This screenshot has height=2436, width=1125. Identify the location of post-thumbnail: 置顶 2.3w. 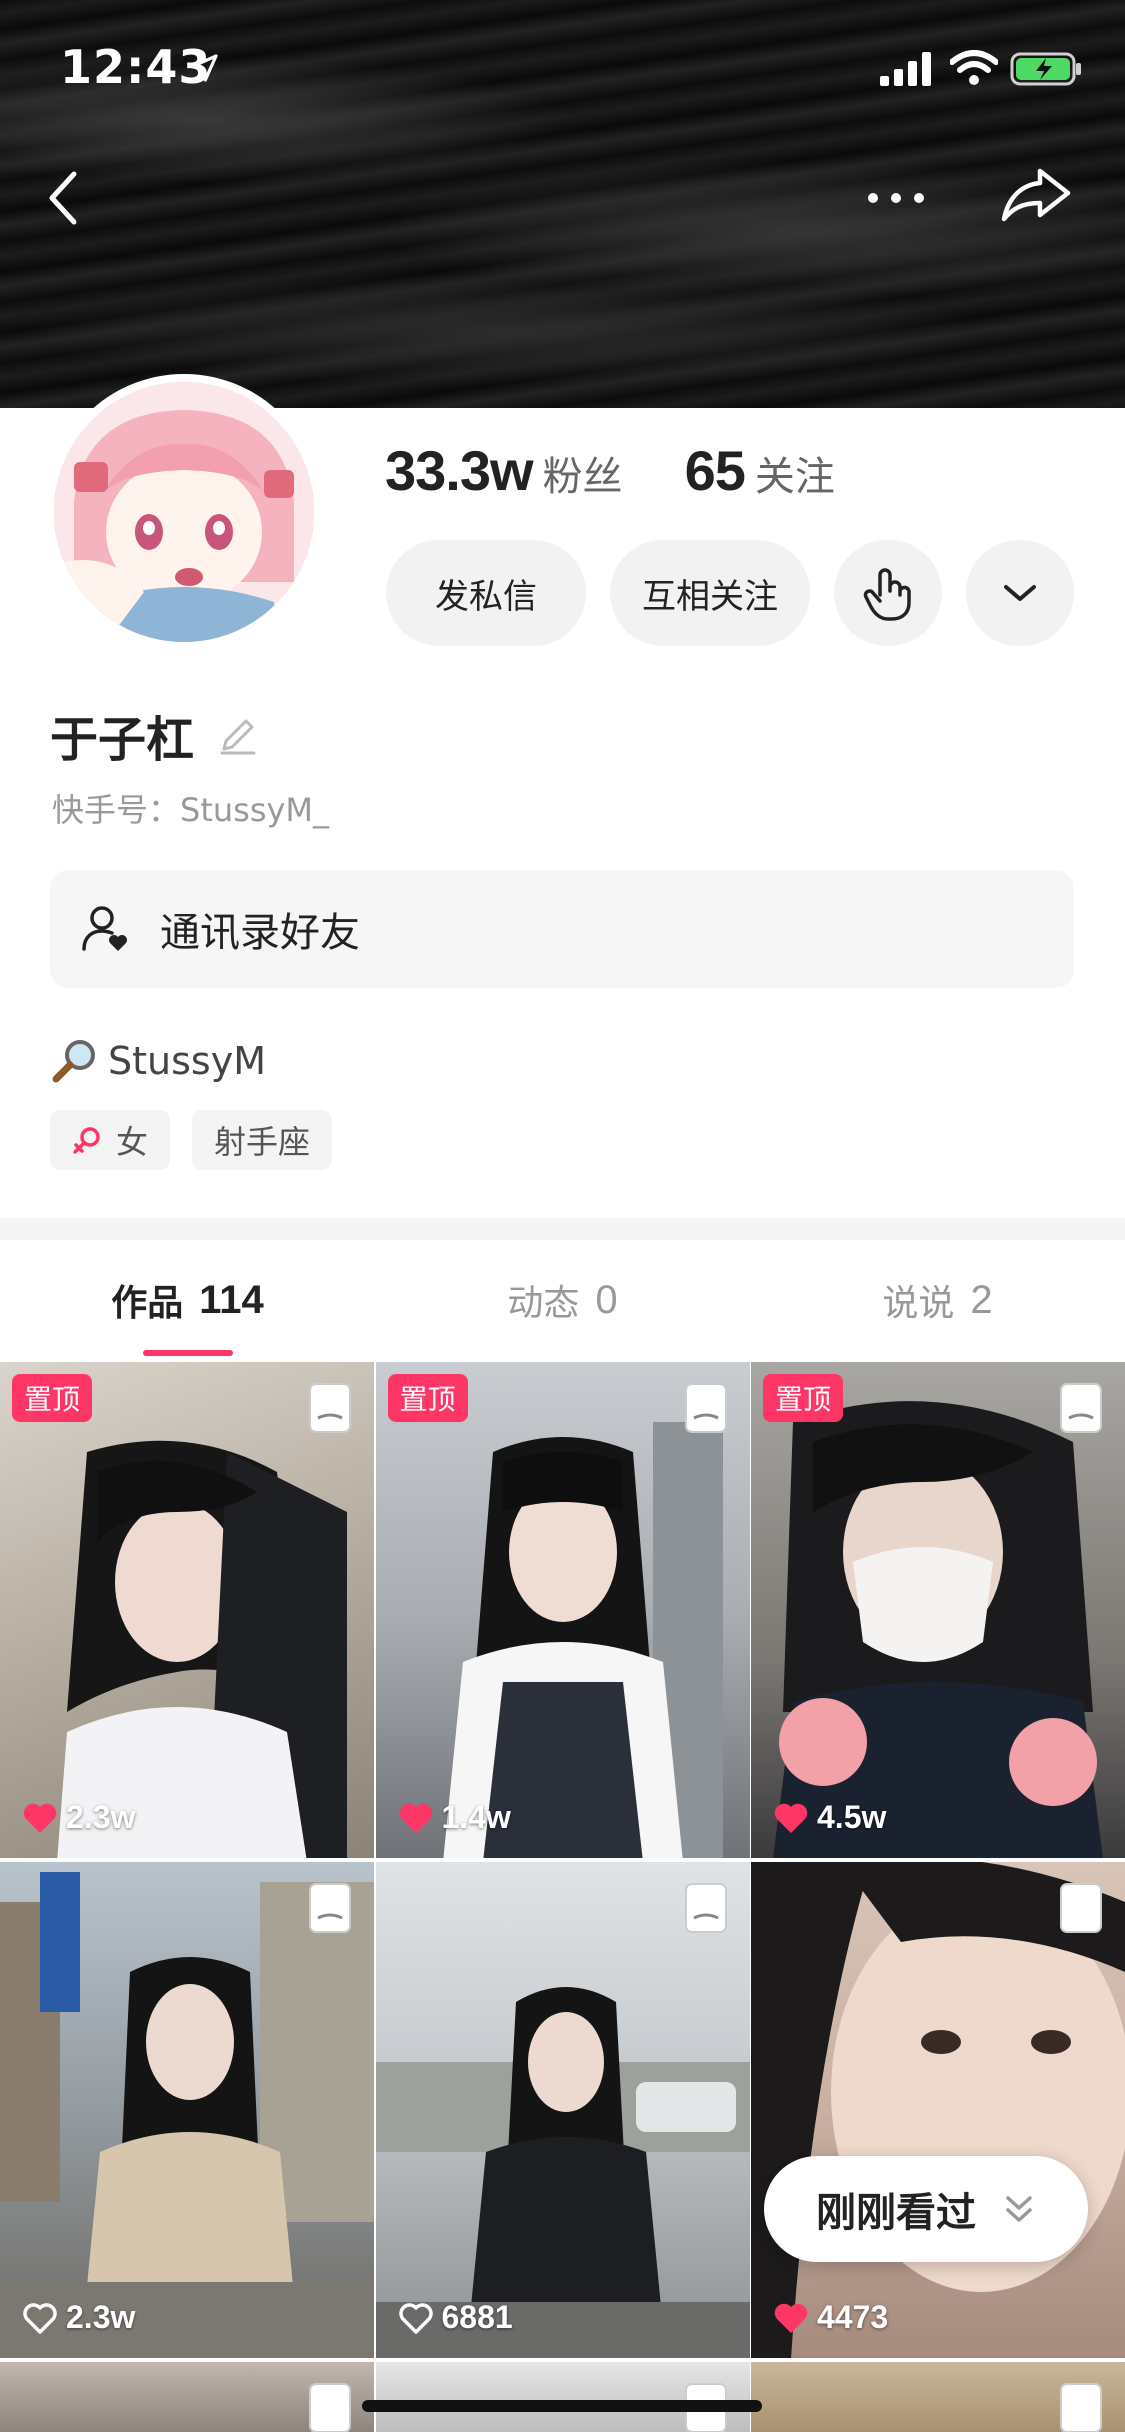
(187, 1610).